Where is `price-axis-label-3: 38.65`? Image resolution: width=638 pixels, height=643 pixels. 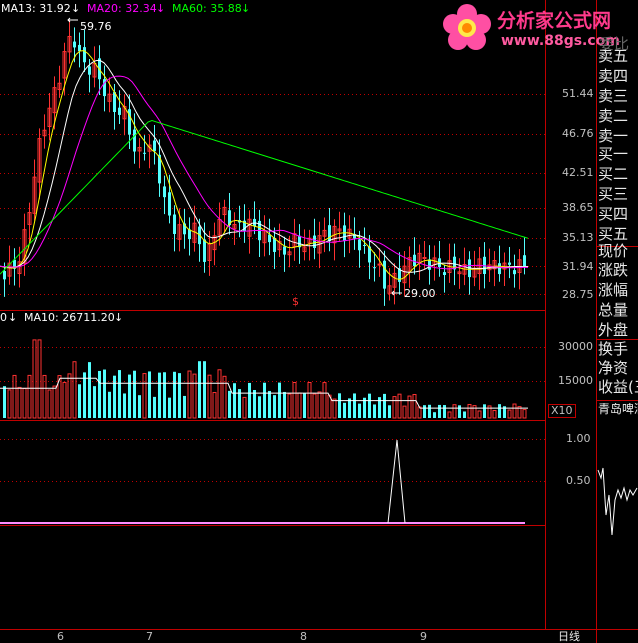 price-axis-label-3: 38.65 is located at coordinates (578, 207).